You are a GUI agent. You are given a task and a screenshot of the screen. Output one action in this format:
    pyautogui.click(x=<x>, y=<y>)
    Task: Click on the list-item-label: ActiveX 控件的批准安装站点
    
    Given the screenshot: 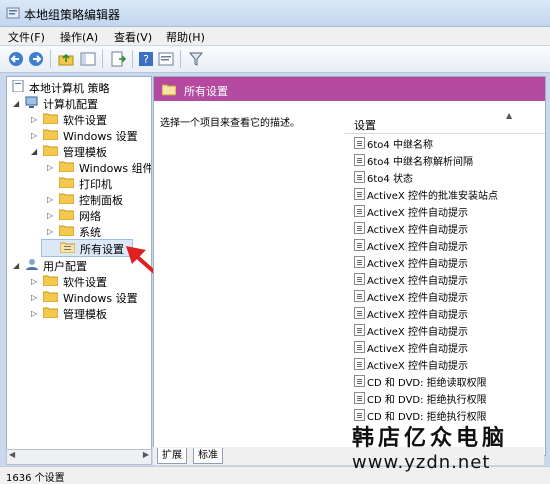 What is the action you would take?
    pyautogui.click(x=432, y=196)
    